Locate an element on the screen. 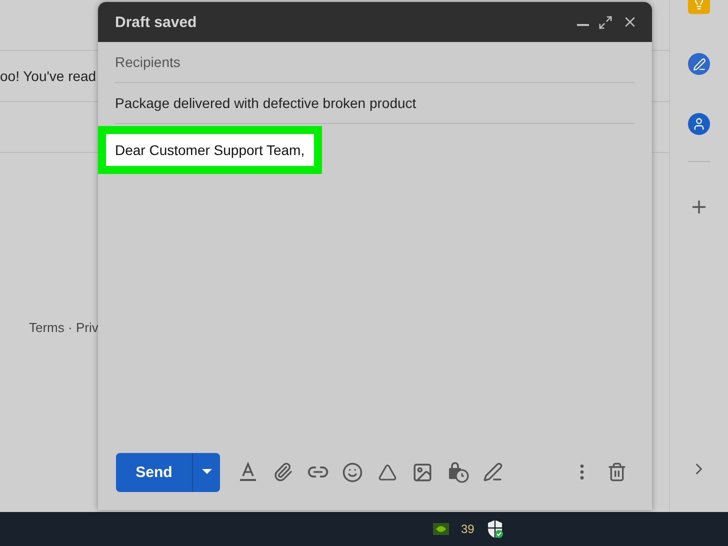 The image size is (728, 546). window-title: Draft saved is located at coordinates (156, 22).